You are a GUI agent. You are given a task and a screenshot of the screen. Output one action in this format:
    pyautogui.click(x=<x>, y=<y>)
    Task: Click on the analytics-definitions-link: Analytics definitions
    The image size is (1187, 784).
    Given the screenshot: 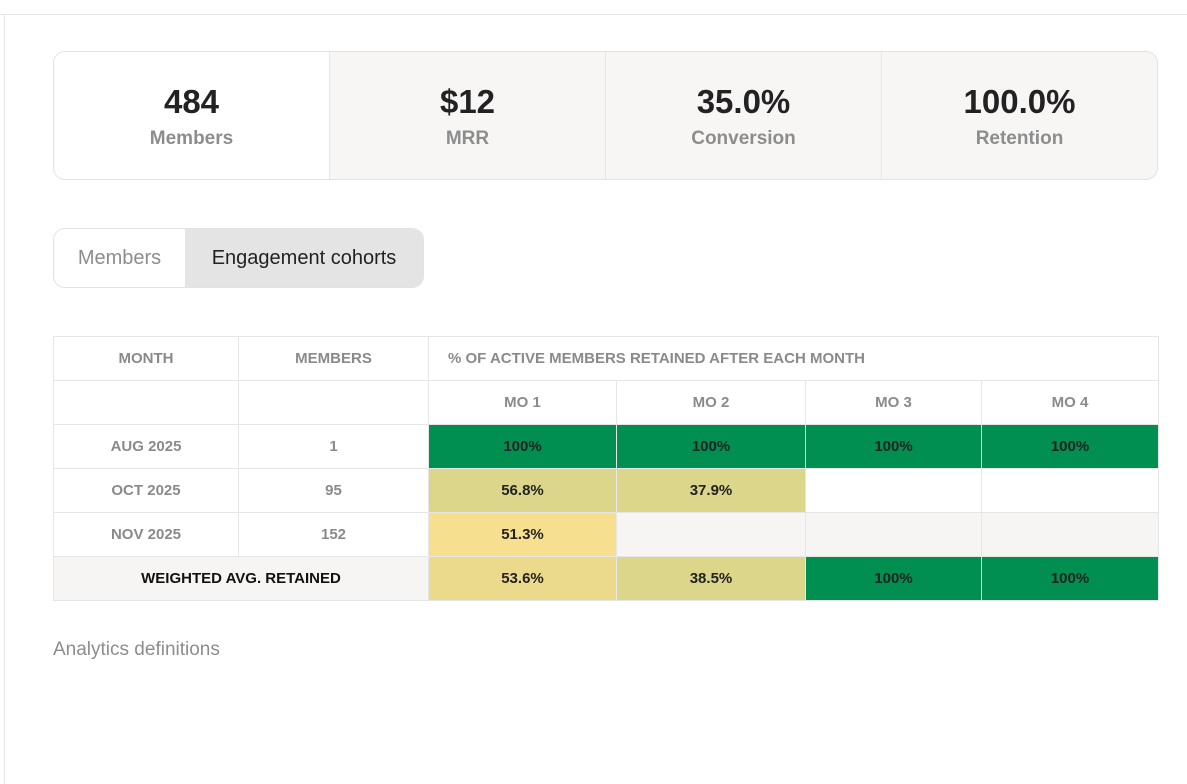 What is the action you would take?
    pyautogui.click(x=136, y=650)
    